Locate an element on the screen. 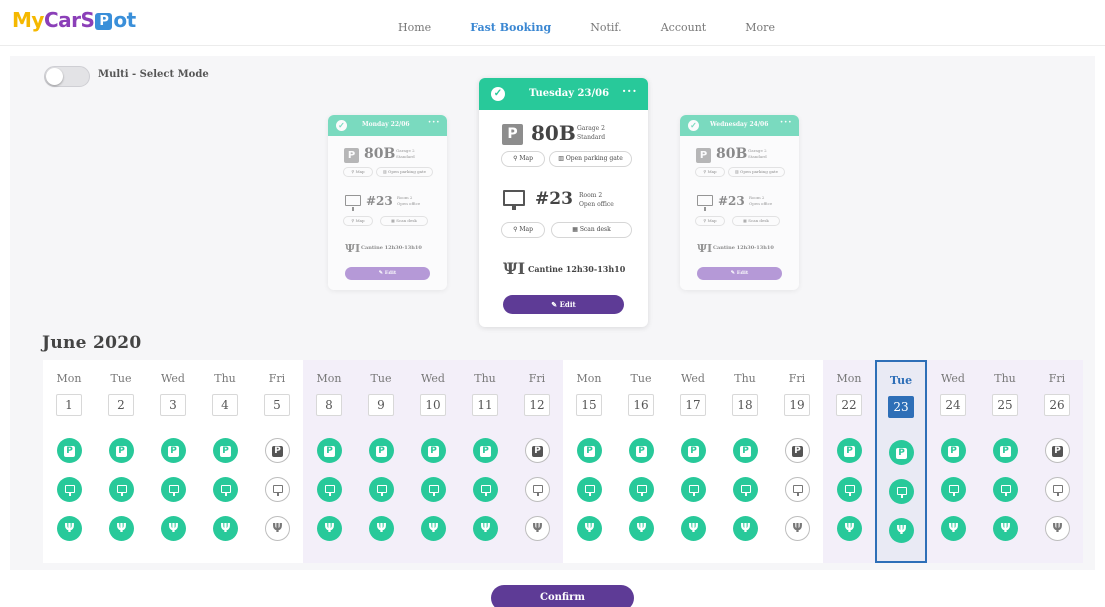 The image size is (1105, 607). calendar-day-17: Wed 17 P Ψ is located at coordinates (693, 461).